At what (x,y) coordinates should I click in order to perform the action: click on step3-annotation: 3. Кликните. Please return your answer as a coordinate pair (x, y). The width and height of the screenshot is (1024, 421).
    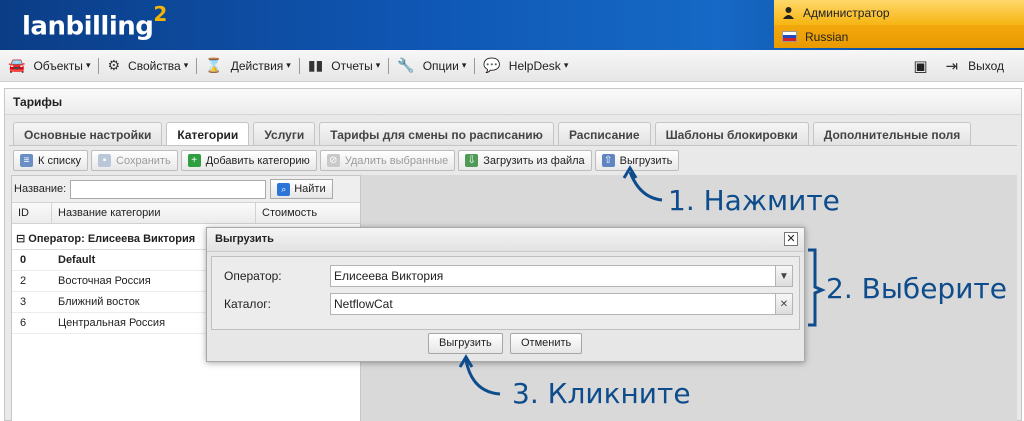
    Looking at the image, I should click on (601, 393).